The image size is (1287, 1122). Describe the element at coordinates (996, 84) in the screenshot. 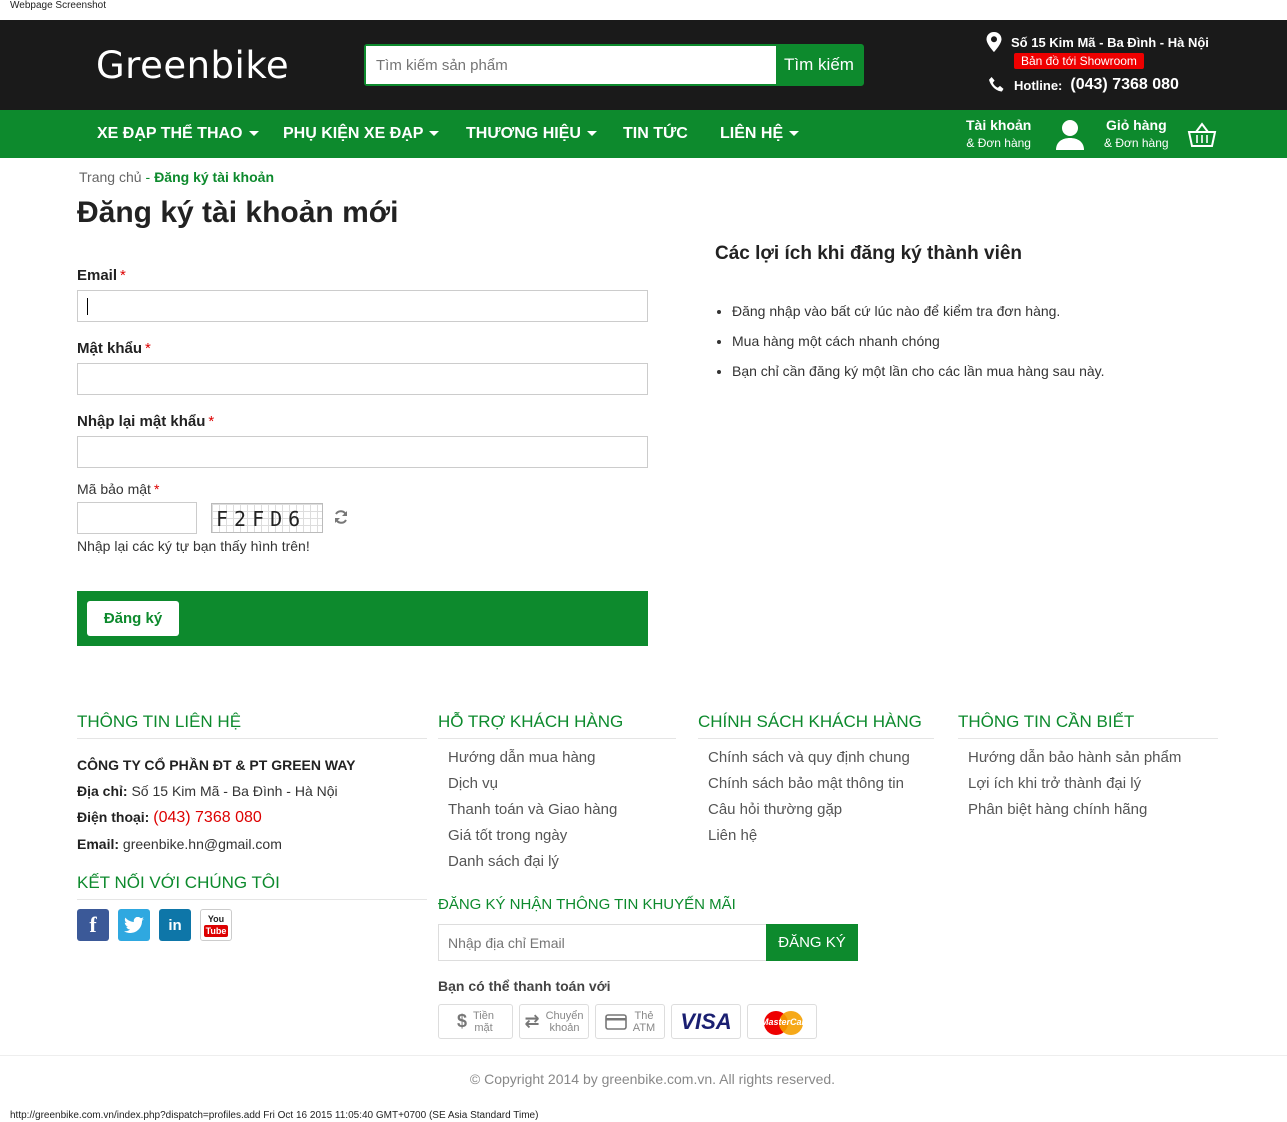

I see `phone-icon` at that location.